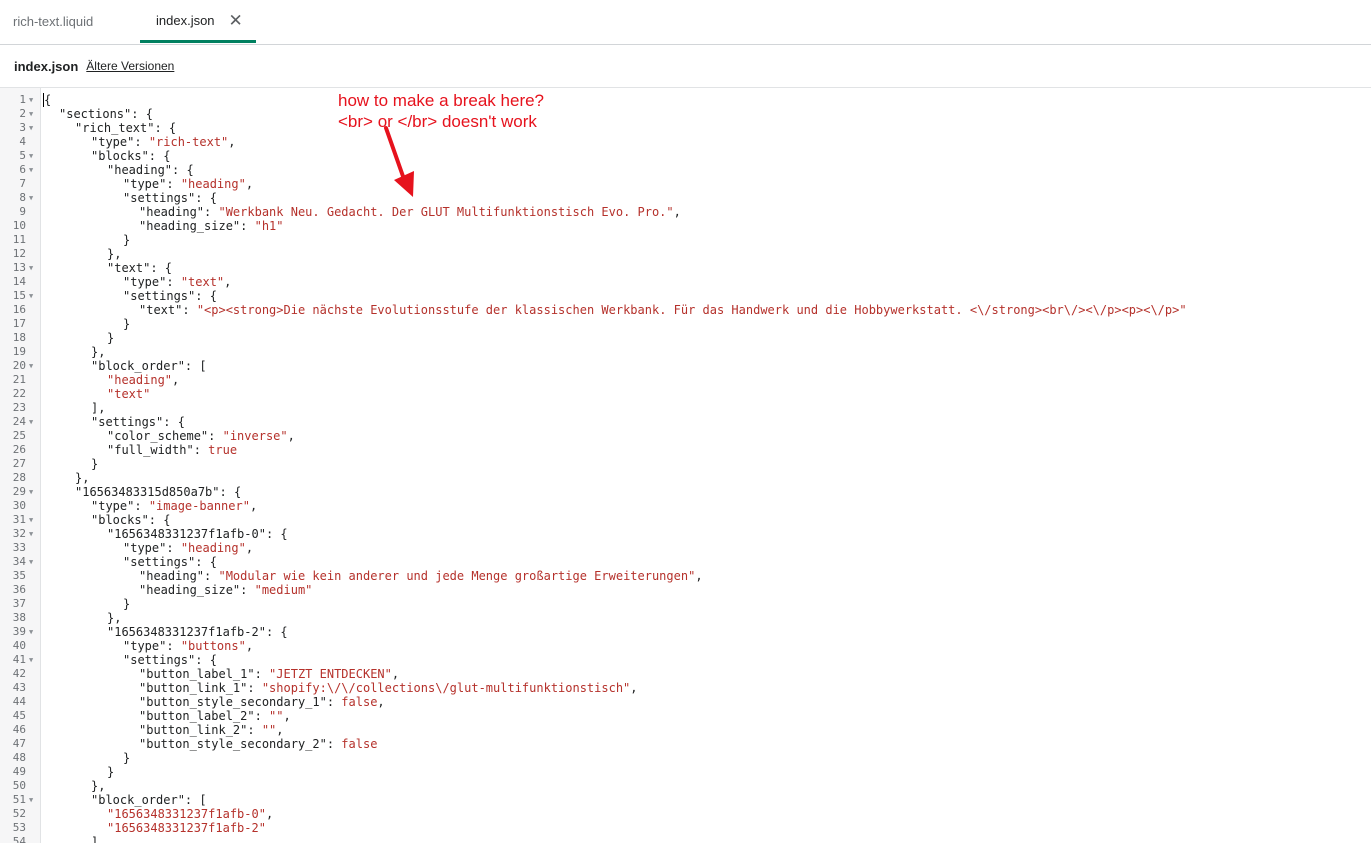 The image size is (1371, 843). I want to click on code-line: 18}, so click(685, 338).